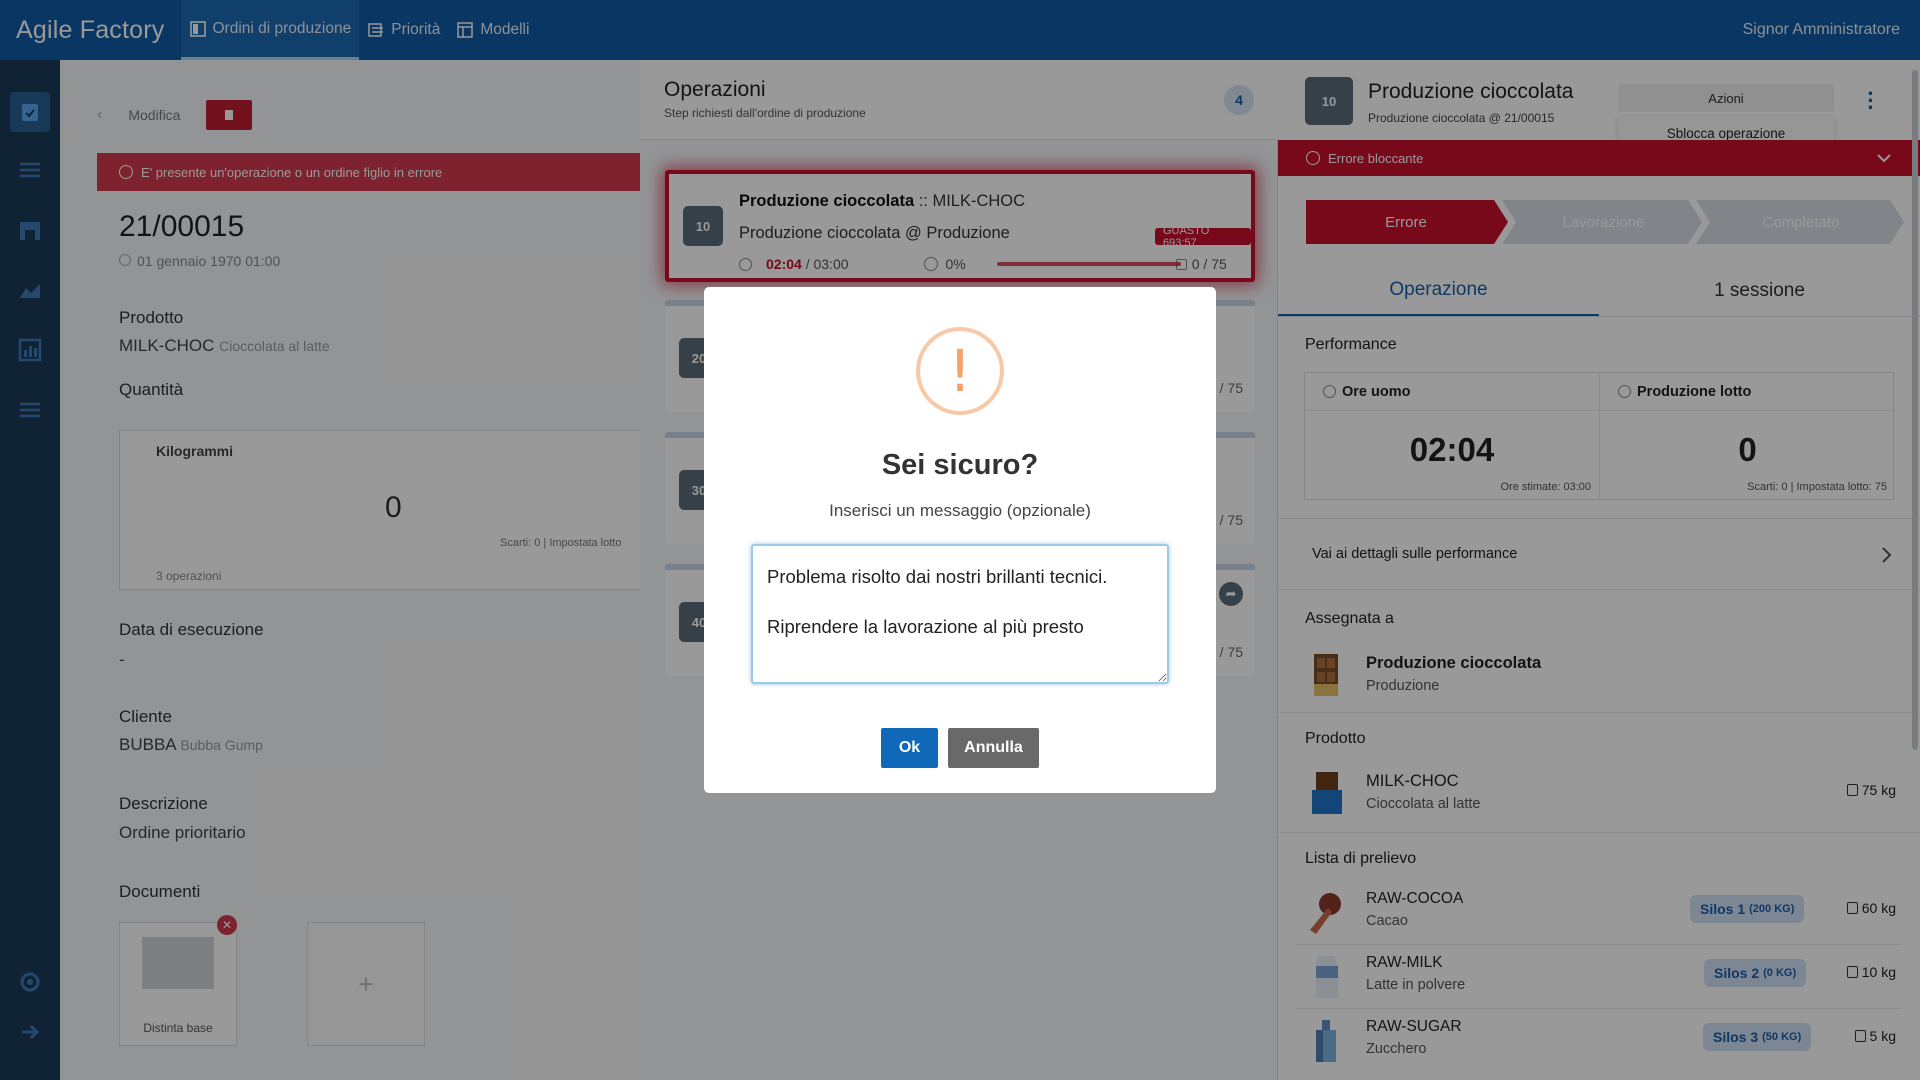 This screenshot has height=1080, width=1920. Describe the element at coordinates (960, 510) in the screenshot. I see `dialog-subtitle: Inserisci un messaggio (opzionale)` at that location.